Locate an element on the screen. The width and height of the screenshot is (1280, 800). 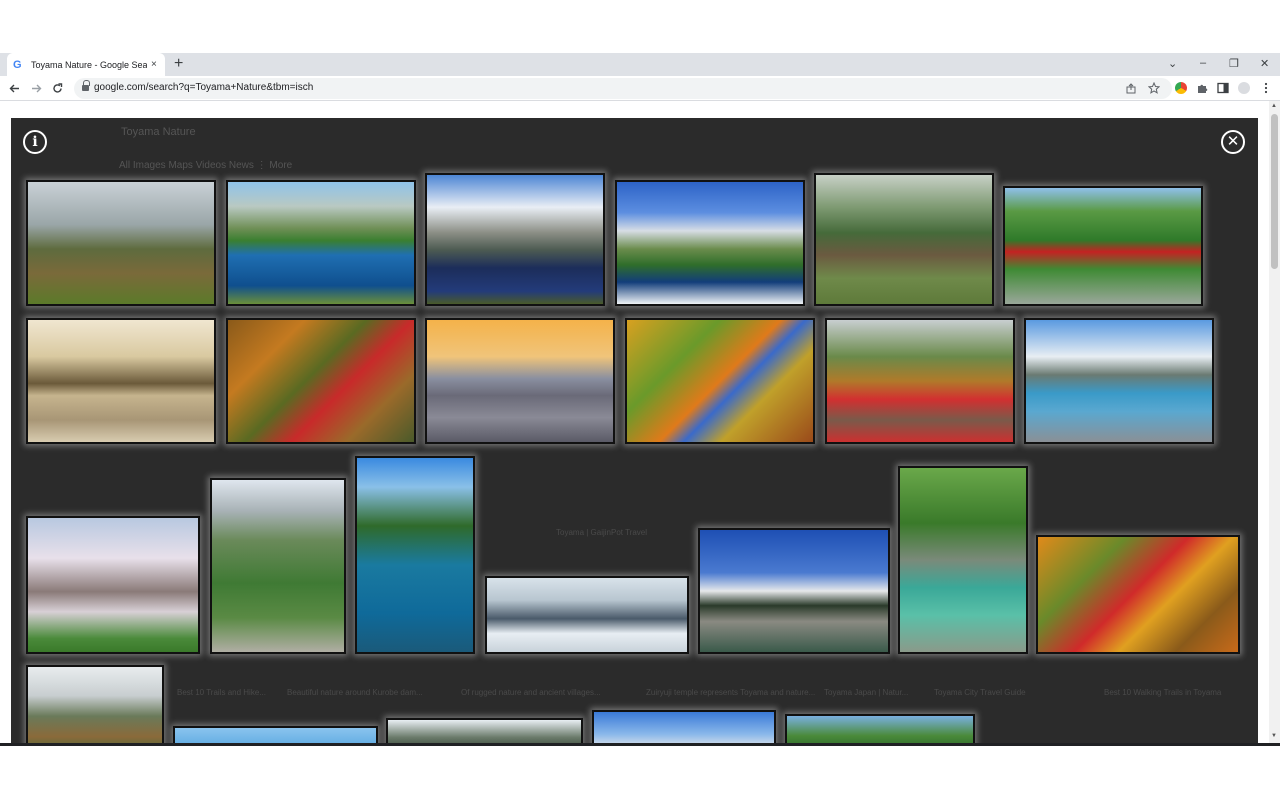
maximize-button: ❐ is located at coordinates (1234, 63).